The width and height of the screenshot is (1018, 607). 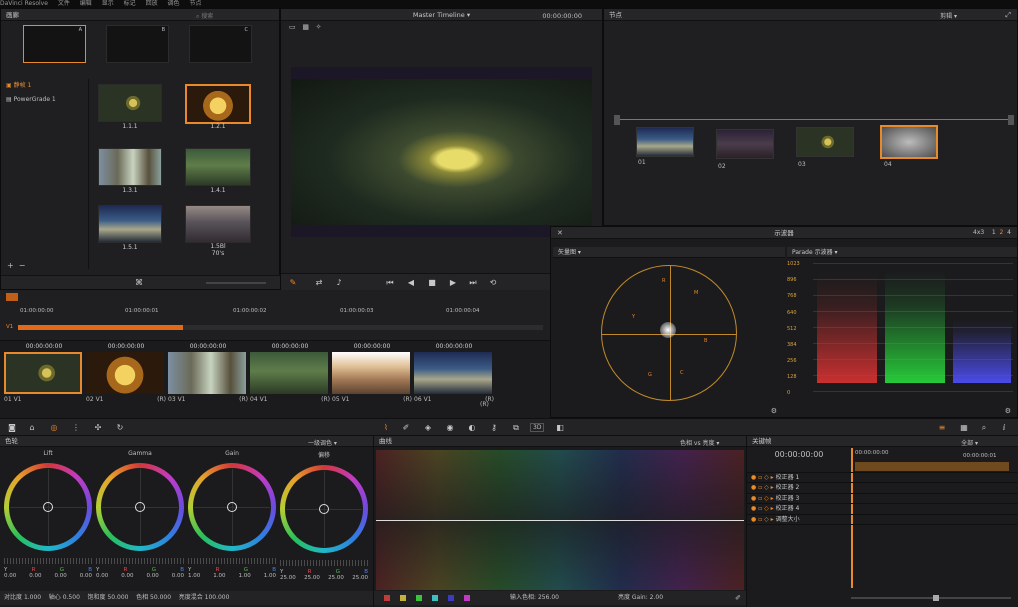 I want to click on scope-page-2: 2, so click(x=1002, y=232).